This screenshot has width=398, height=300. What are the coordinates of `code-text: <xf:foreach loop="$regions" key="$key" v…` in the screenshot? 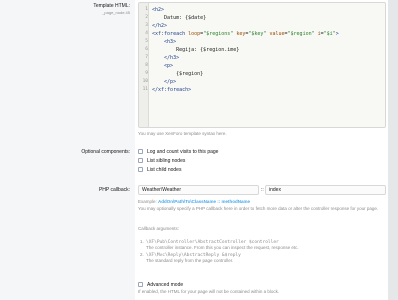 It's located at (245, 34).